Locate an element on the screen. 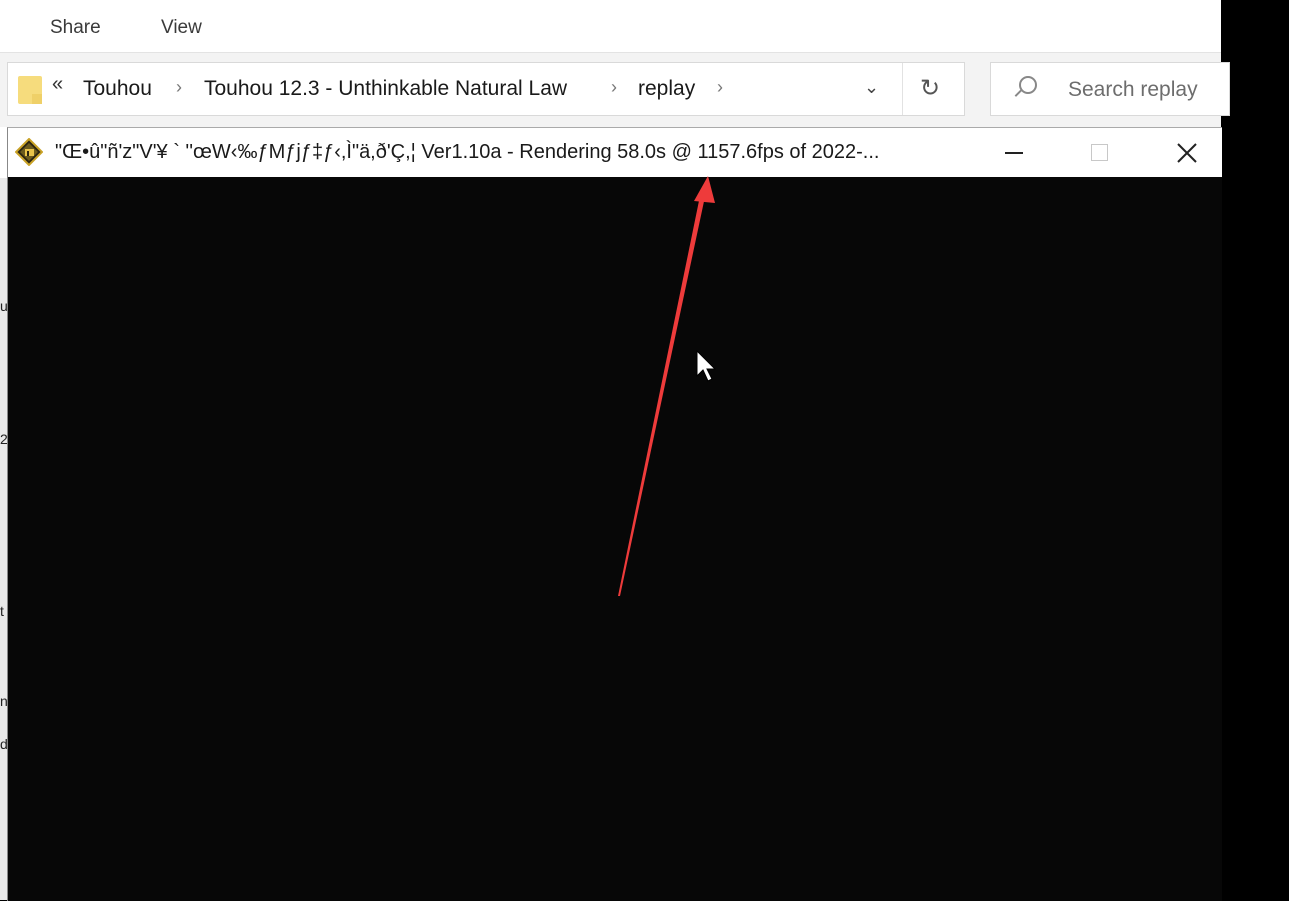 This screenshot has height=901, width=1289. divider is located at coordinates (902, 89).